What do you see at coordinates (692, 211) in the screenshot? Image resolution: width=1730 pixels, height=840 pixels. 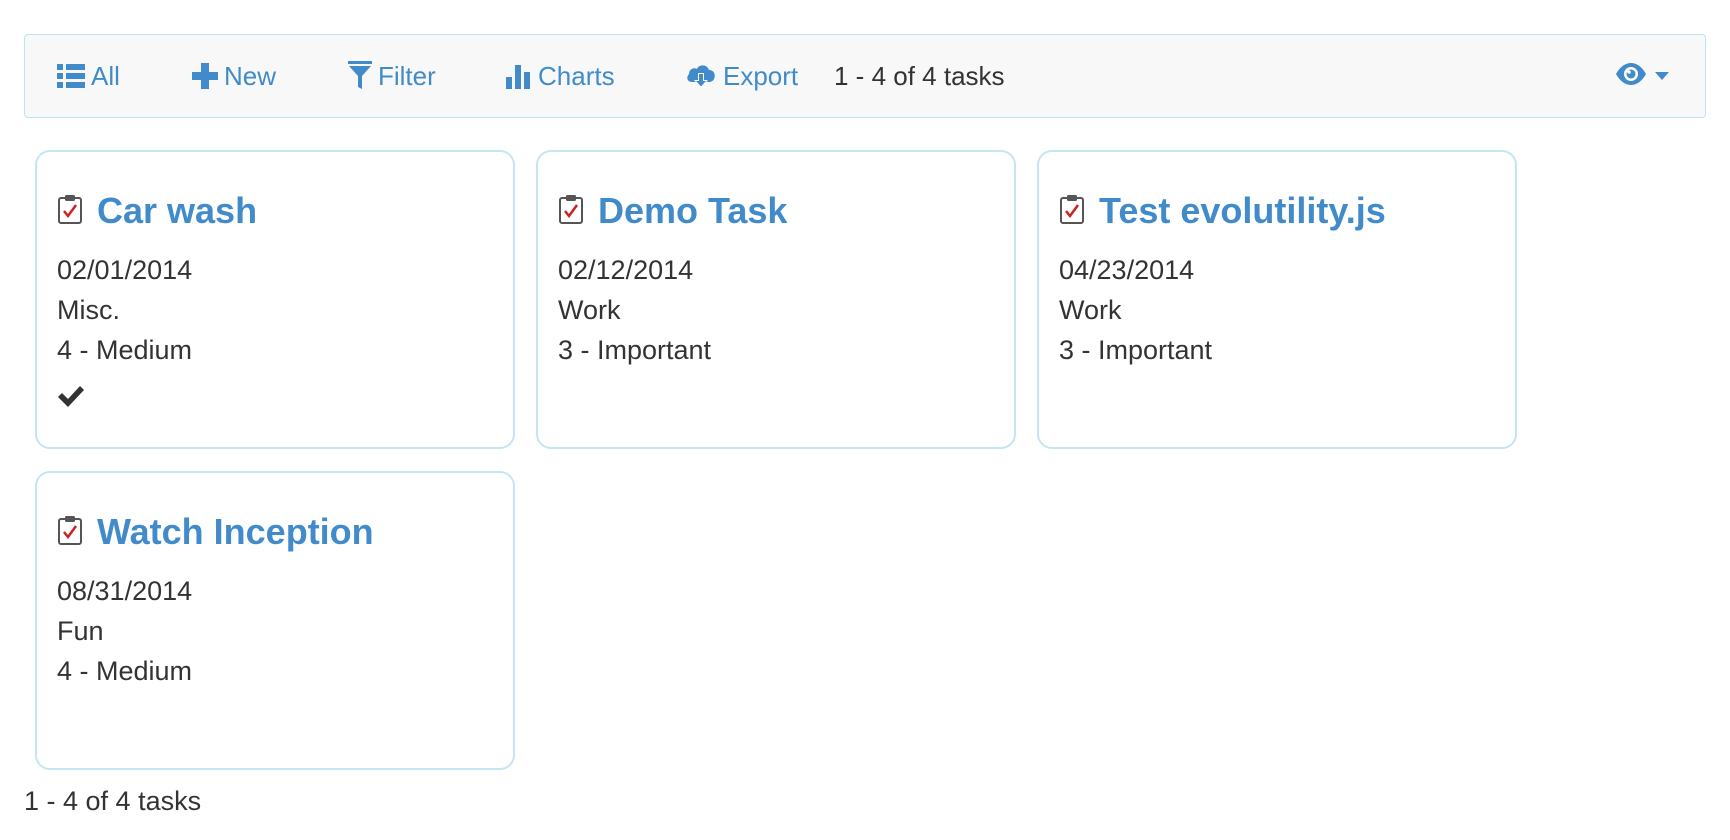 I see `task-title-link: Demo Task` at bounding box center [692, 211].